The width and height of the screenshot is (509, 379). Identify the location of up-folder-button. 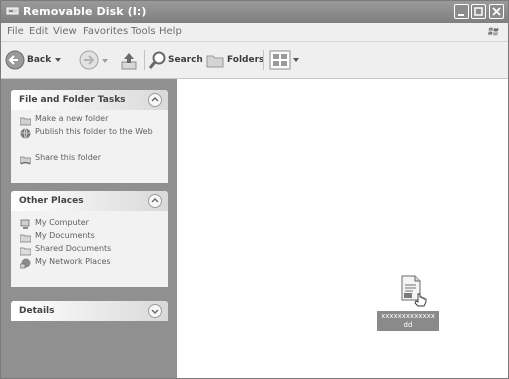
(130, 61).